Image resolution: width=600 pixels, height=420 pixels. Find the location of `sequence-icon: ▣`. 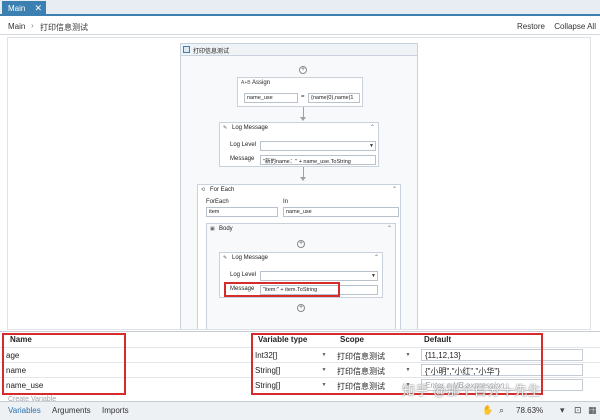

sequence-icon: ▣ is located at coordinates (212, 229).